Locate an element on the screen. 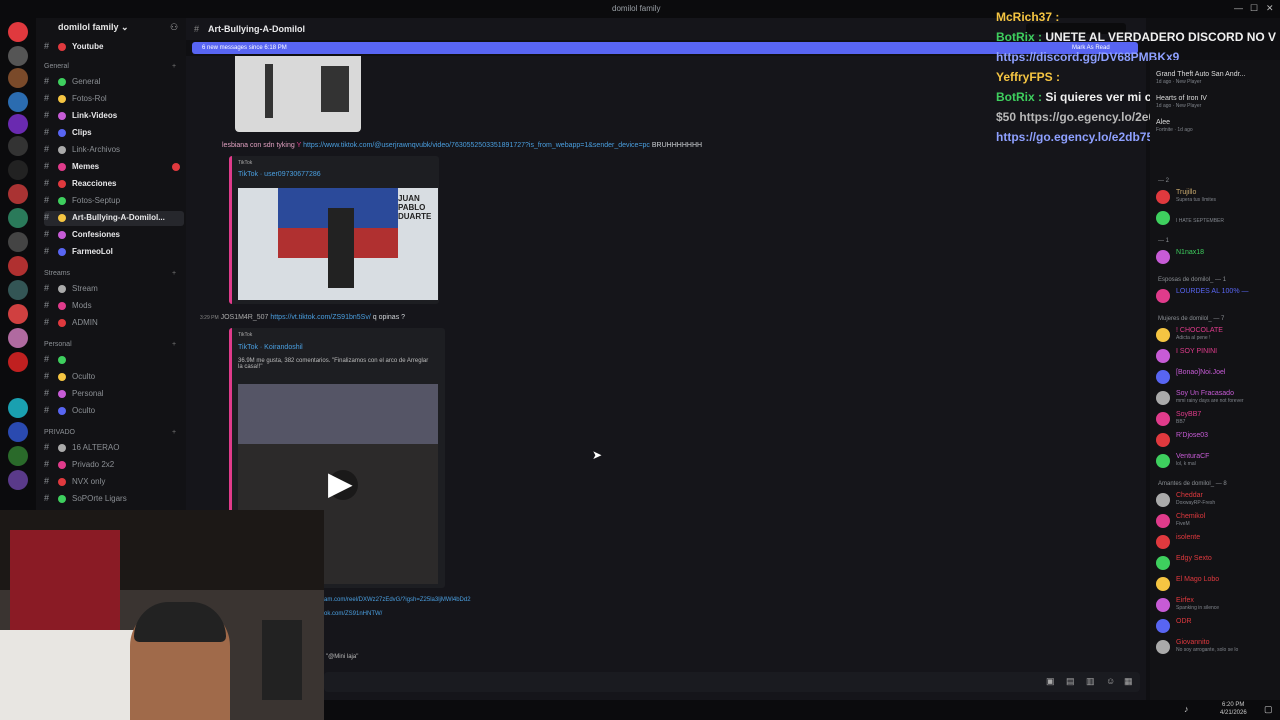 Image resolution: width=1280 pixels, height=720 pixels. channel-item: # FarmeoLol is located at coordinates (114, 252).